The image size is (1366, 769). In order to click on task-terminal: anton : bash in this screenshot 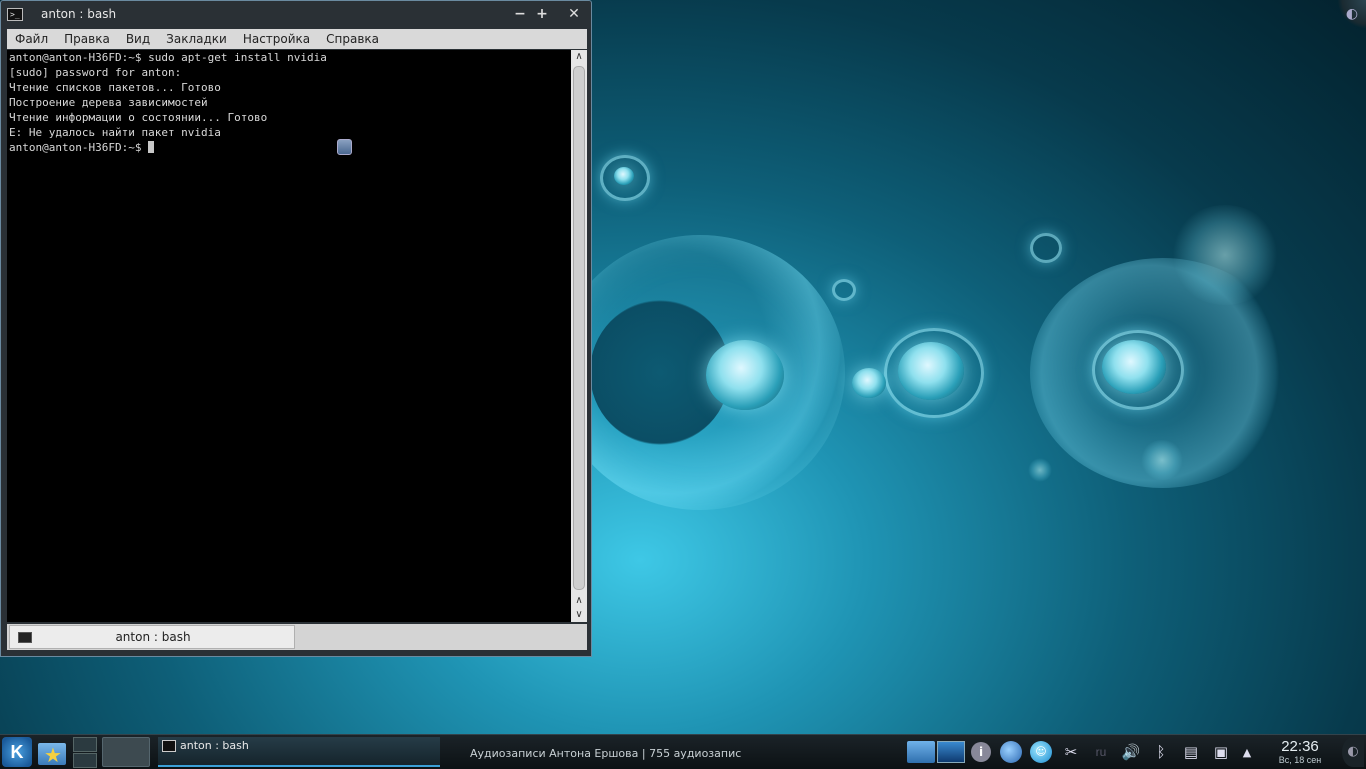, I will do `click(299, 752)`.